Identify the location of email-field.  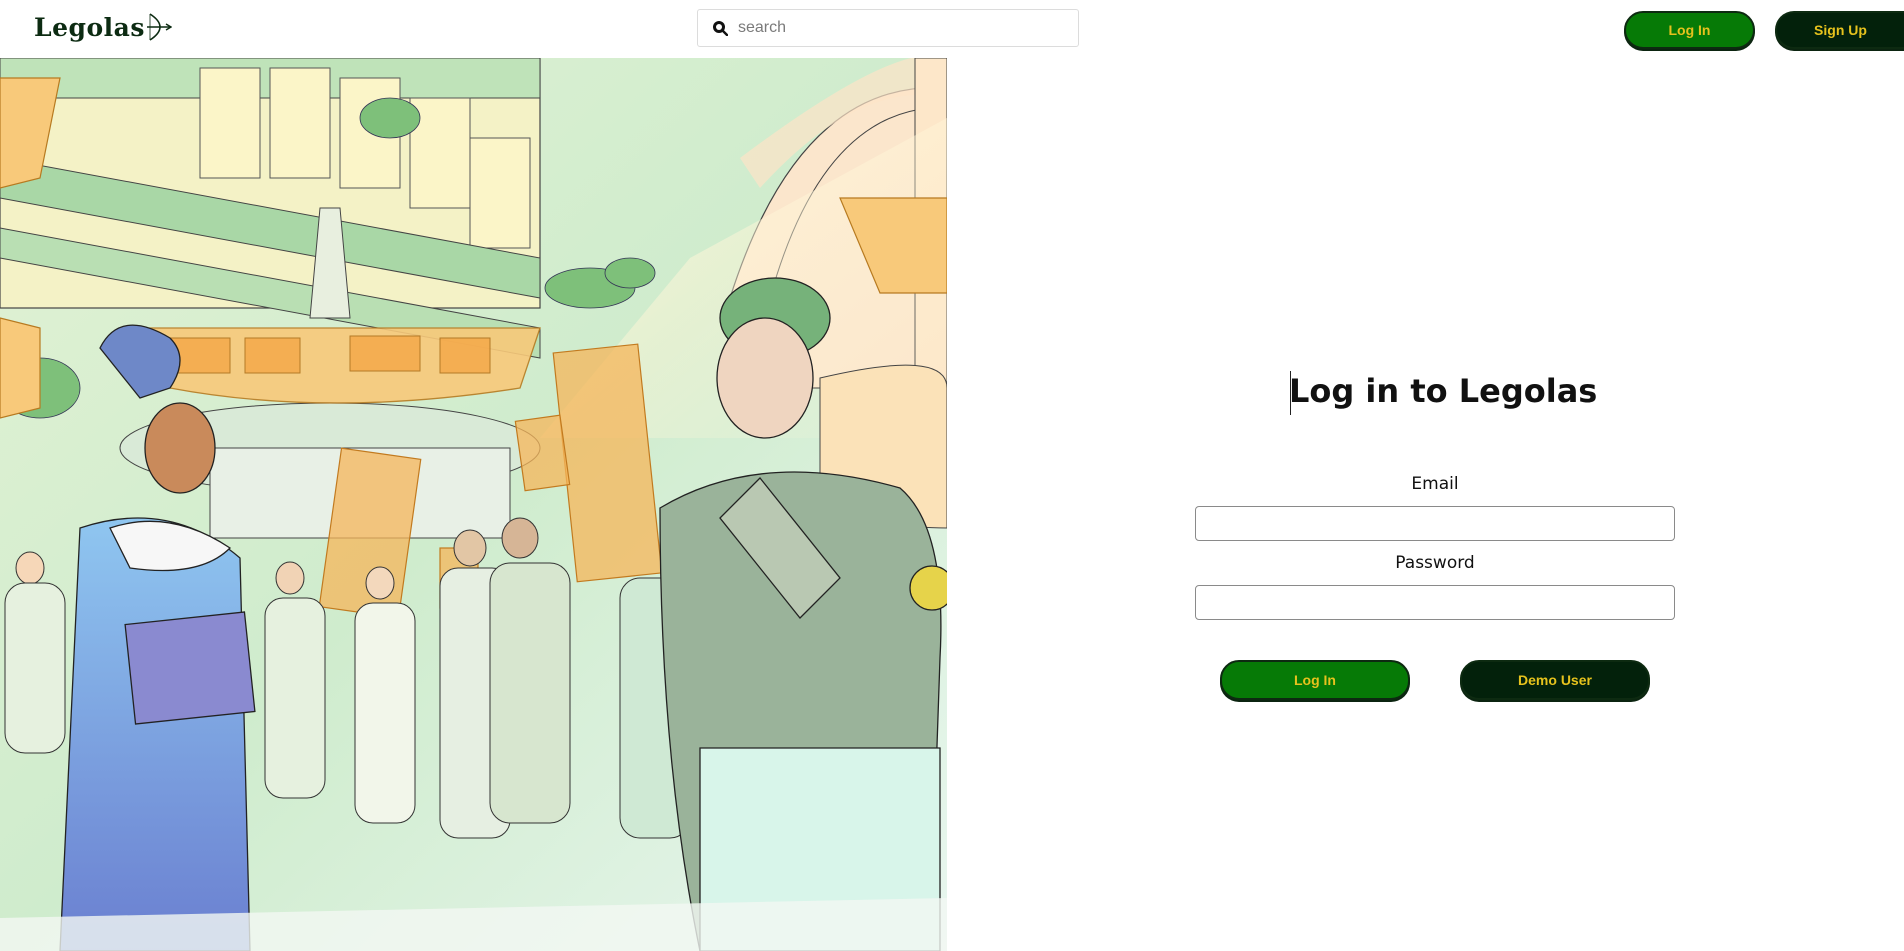
(1435, 523).